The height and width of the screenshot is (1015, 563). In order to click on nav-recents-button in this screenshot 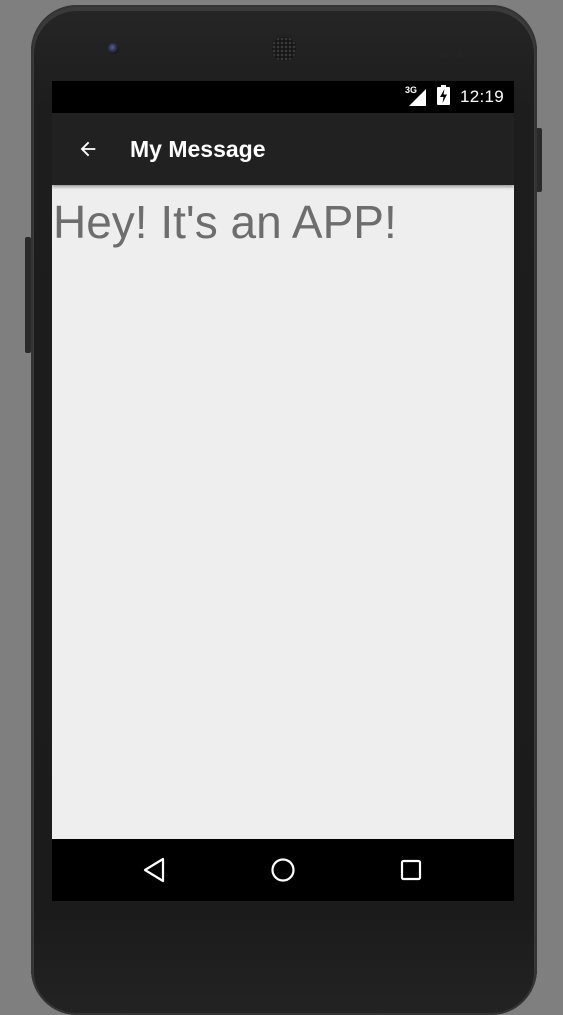, I will do `click(411, 870)`.